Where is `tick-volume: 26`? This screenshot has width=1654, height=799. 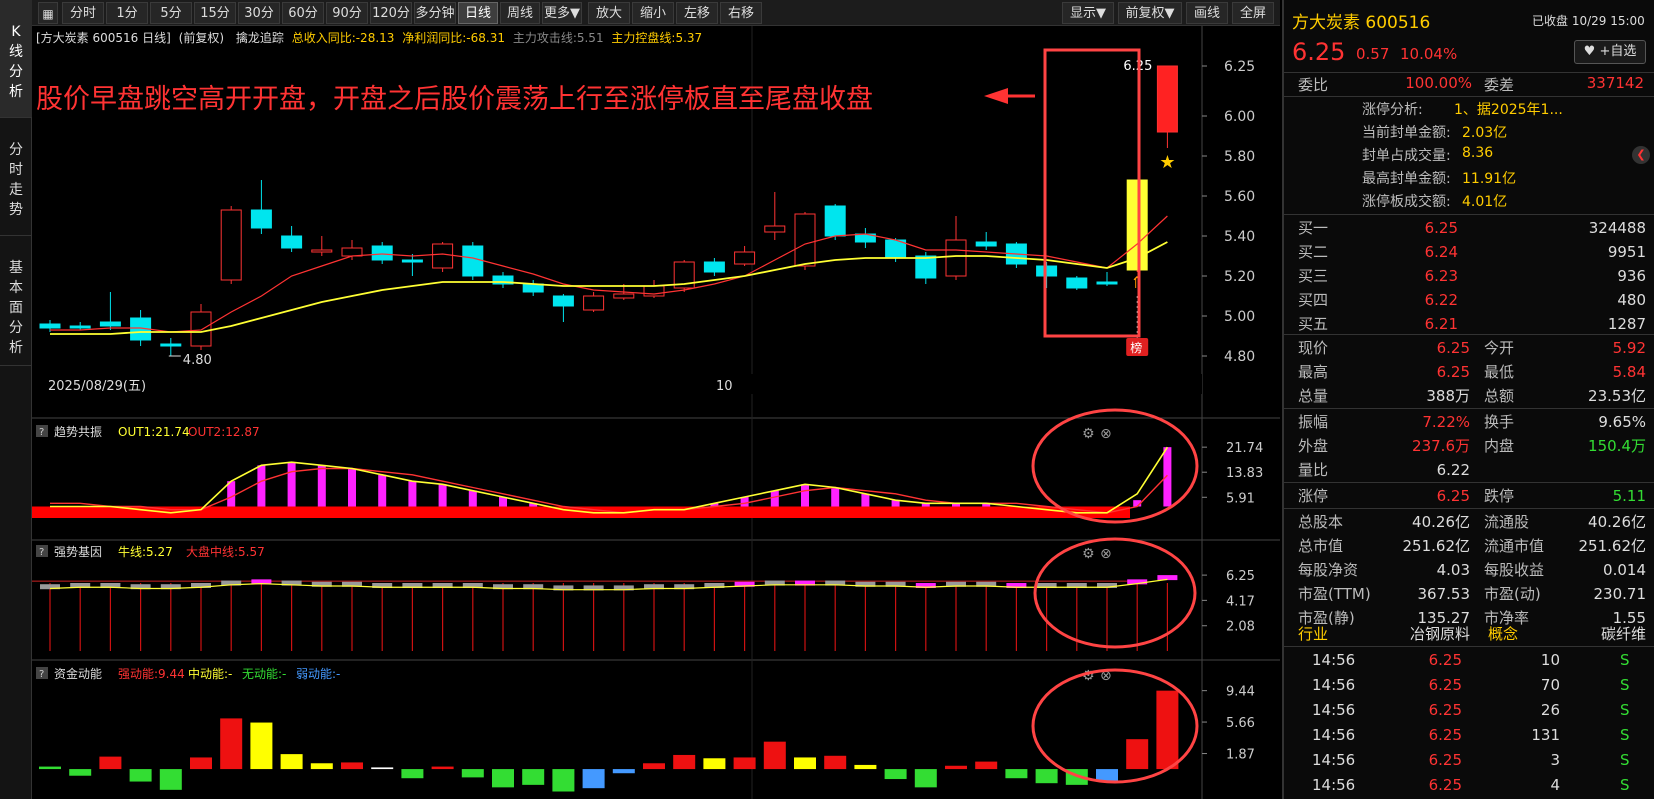
tick-volume: 26 is located at coordinates (1550, 710).